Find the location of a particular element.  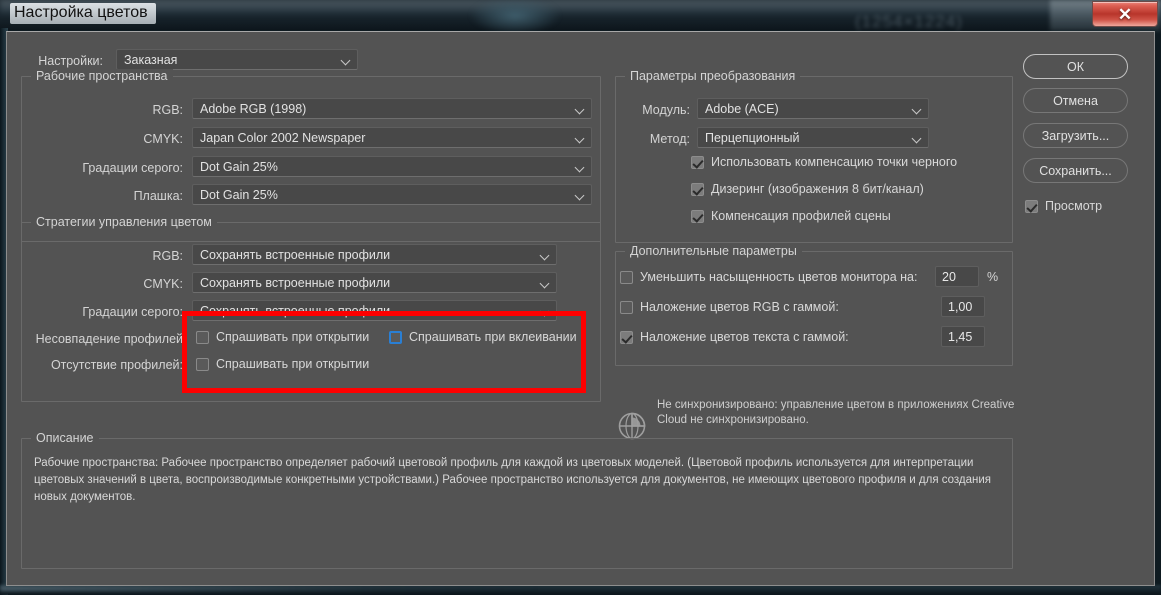

ask-when-pasting-checkbox: Спрашивать при вклеивании is located at coordinates (483, 337).